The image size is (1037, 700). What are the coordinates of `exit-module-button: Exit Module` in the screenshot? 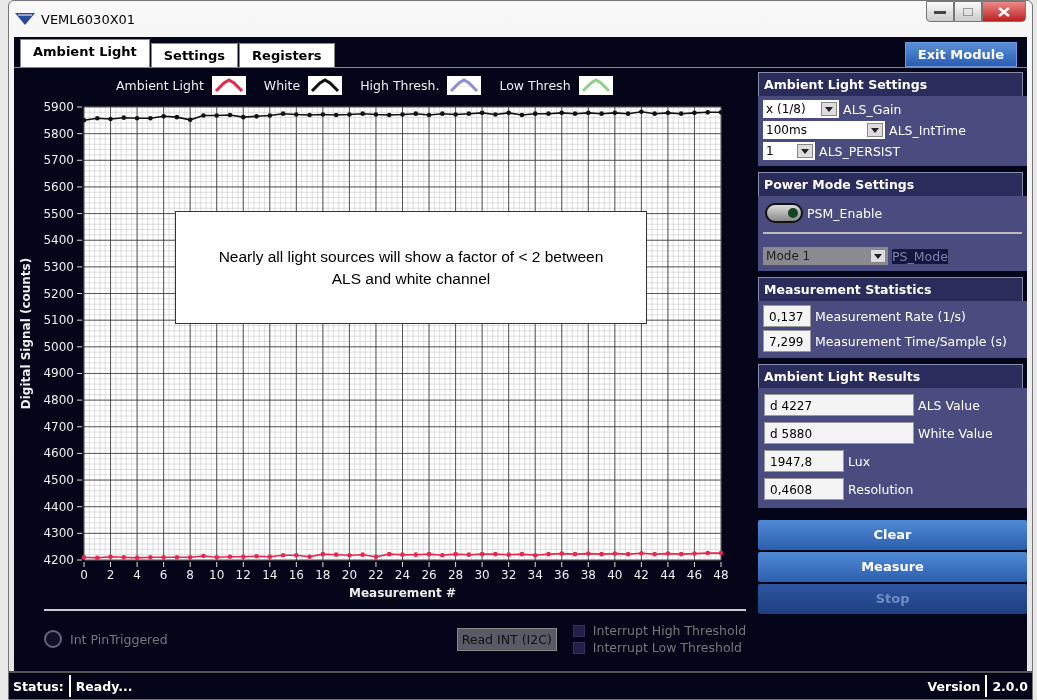 It's located at (960, 54).